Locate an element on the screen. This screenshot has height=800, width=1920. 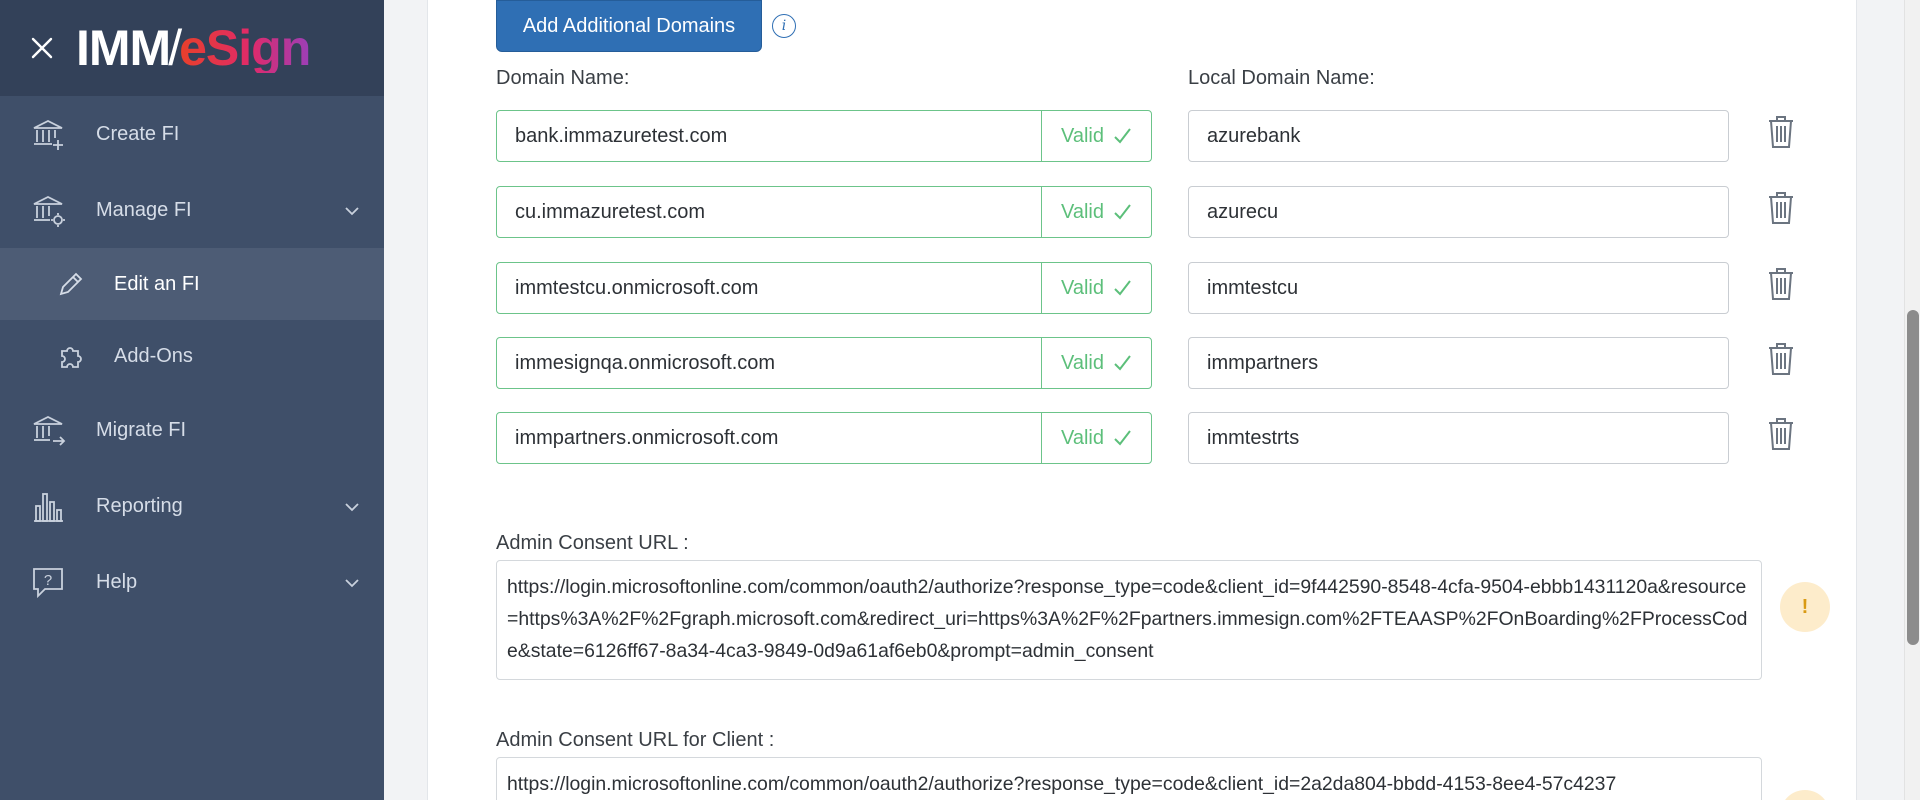
bank-gear-icon is located at coordinates (48, 210).